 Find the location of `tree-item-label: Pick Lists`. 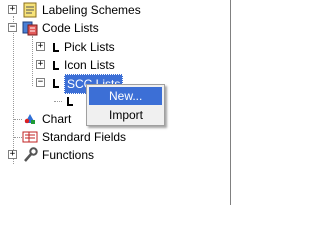

tree-item-label: Pick Lists is located at coordinates (89, 47).